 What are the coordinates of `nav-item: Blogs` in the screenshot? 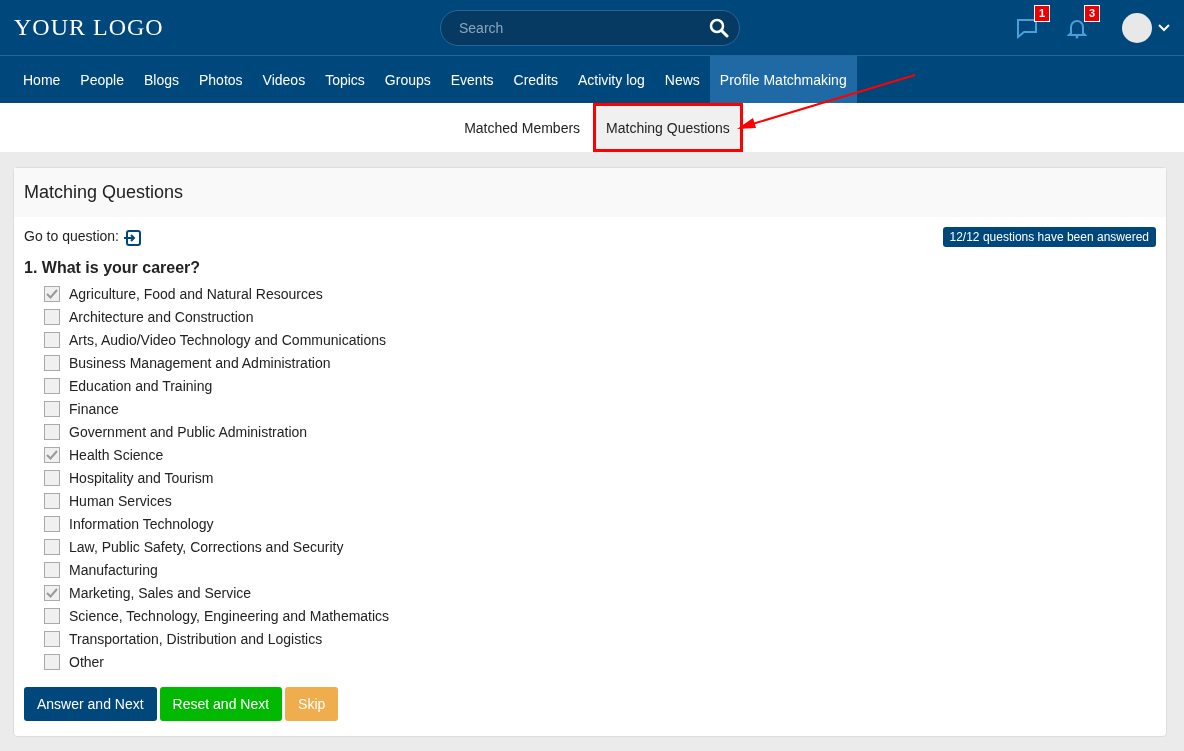 It's located at (161, 79).